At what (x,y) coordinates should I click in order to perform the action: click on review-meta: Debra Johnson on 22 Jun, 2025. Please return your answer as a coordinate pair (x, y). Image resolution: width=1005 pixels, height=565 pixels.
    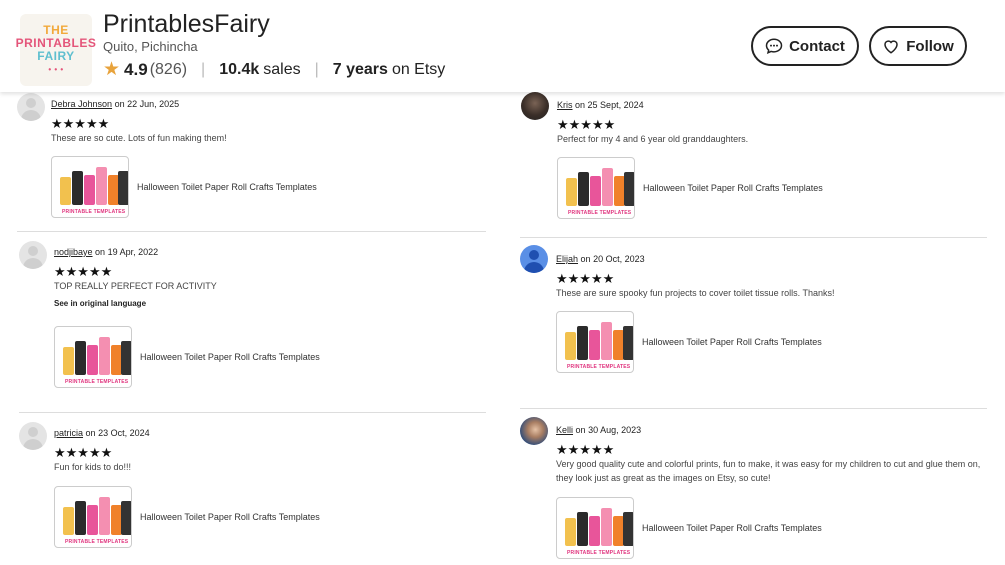
    Looking at the image, I should click on (115, 104).